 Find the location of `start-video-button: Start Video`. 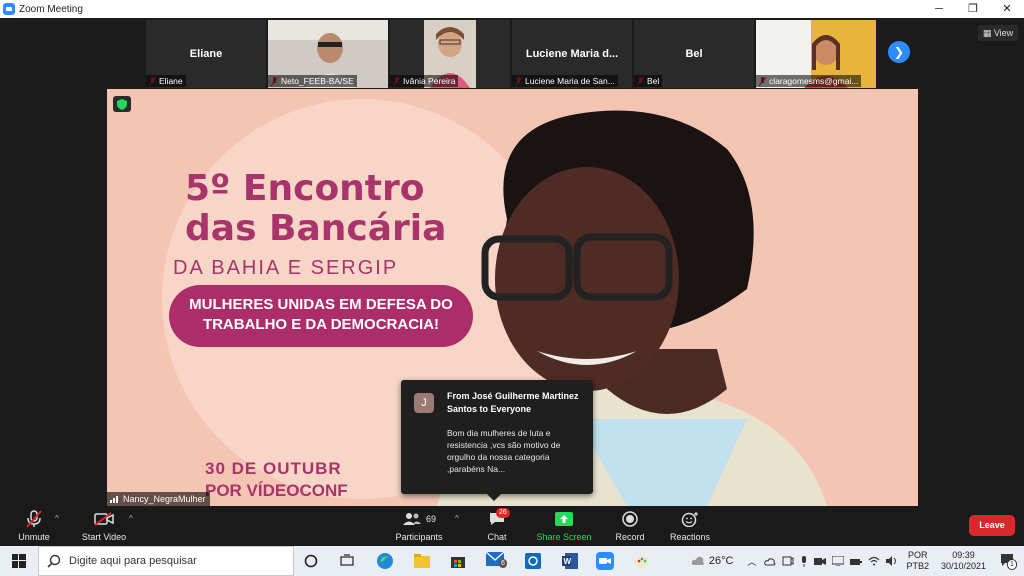

start-video-button: Start Video is located at coordinates (104, 525).